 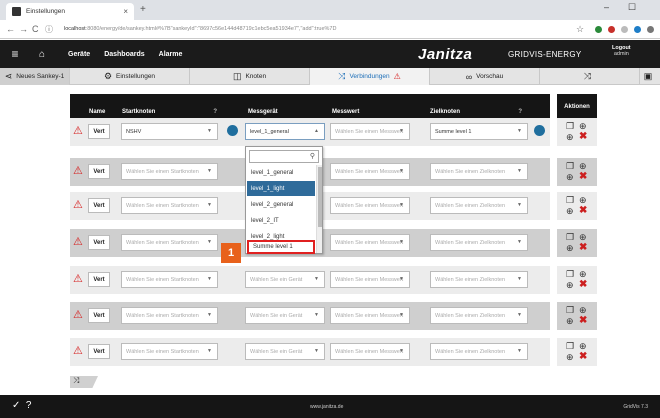 I want to click on forward-icon: →, so click(x=25, y=29).